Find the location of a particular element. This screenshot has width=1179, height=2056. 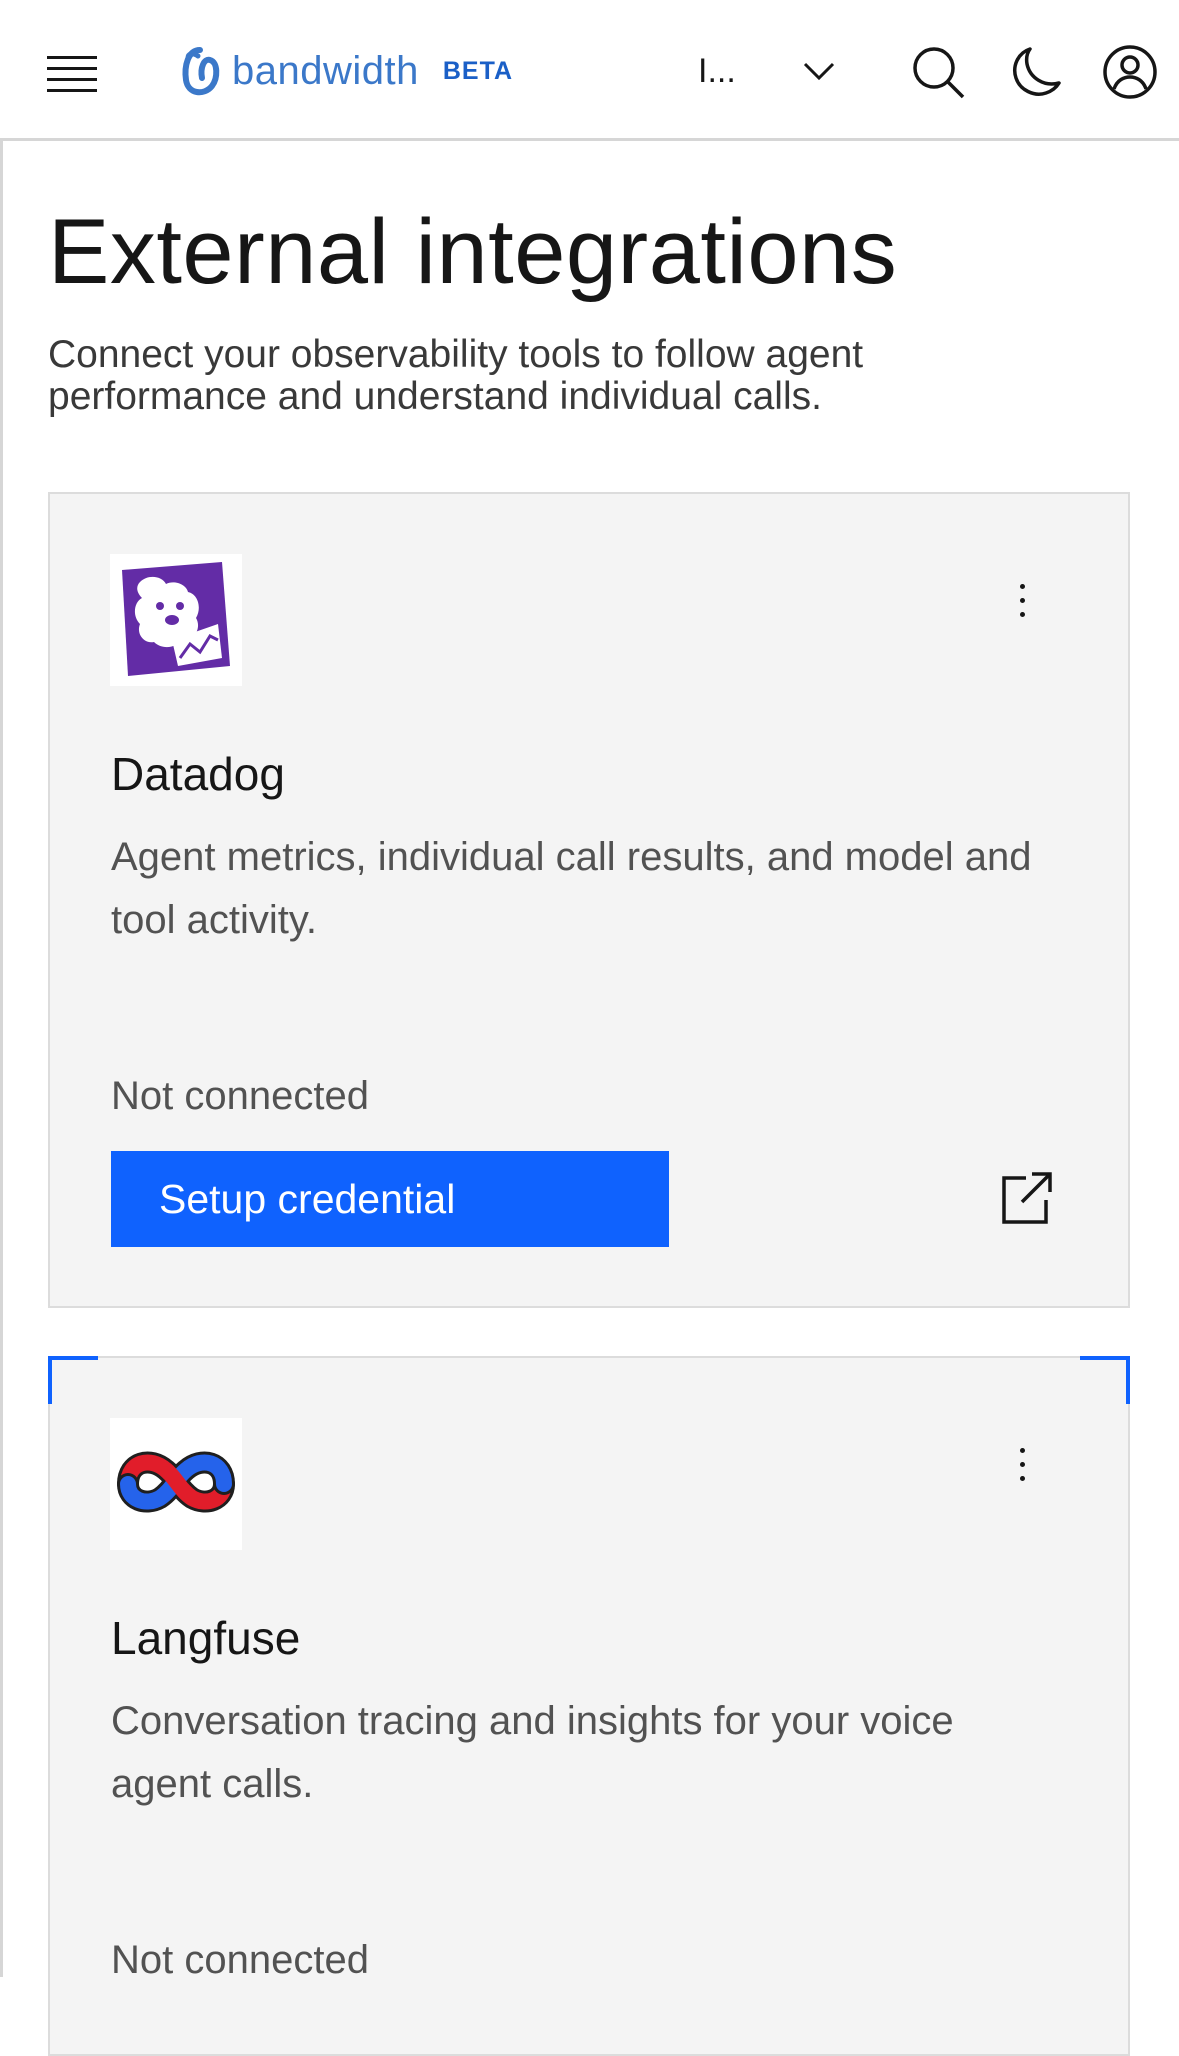

moon-icon is located at coordinates (1036, 72).